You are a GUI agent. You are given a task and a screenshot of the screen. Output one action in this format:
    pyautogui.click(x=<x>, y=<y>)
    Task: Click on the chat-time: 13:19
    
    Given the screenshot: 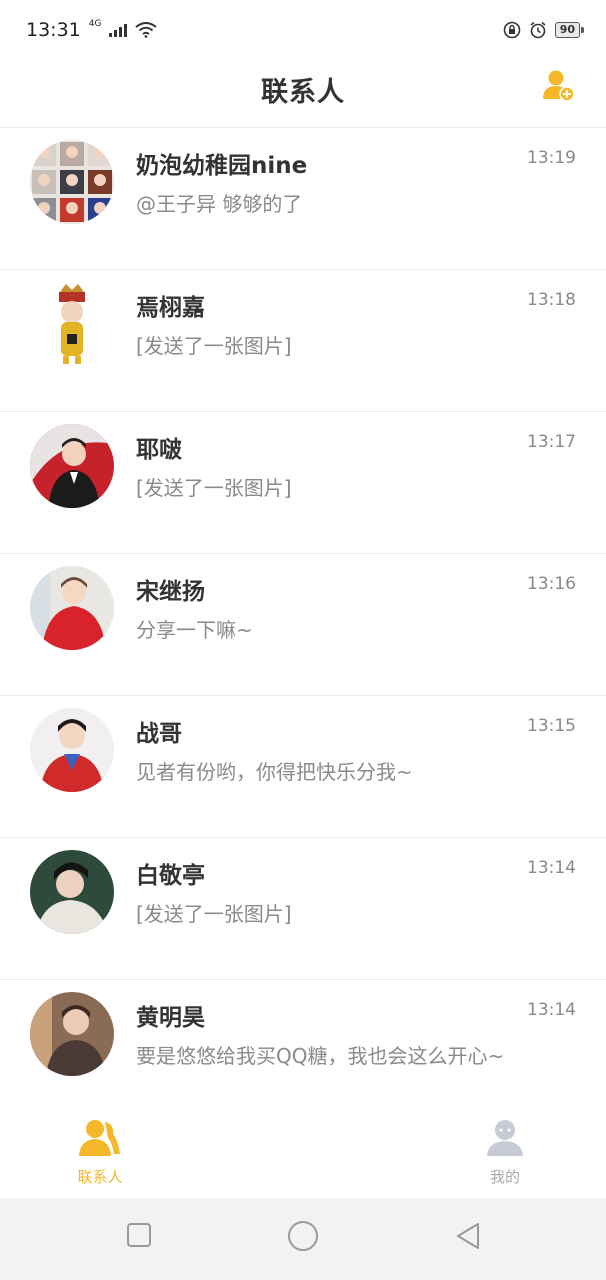 What is the action you would take?
    pyautogui.click(x=551, y=158)
    